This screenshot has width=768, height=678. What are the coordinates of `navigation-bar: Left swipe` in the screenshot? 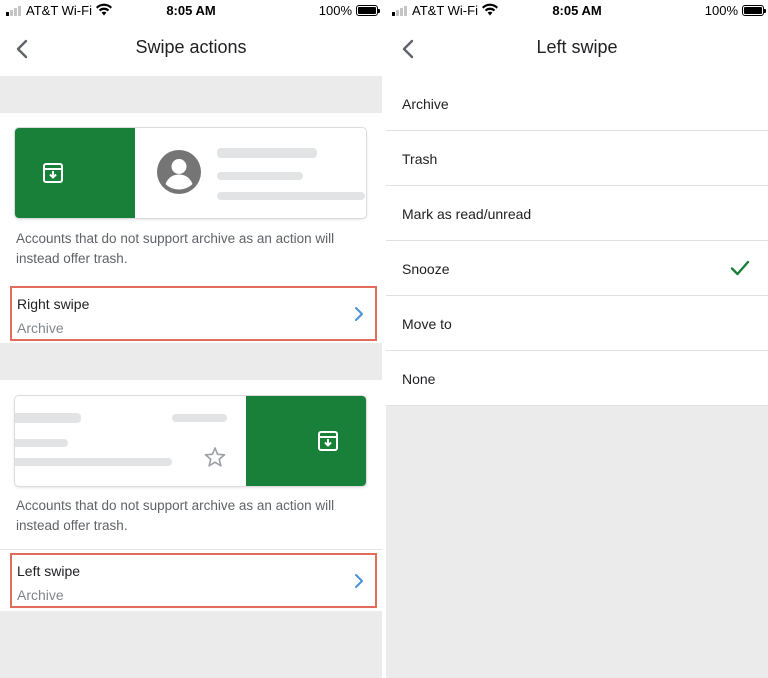 It's located at (577, 49).